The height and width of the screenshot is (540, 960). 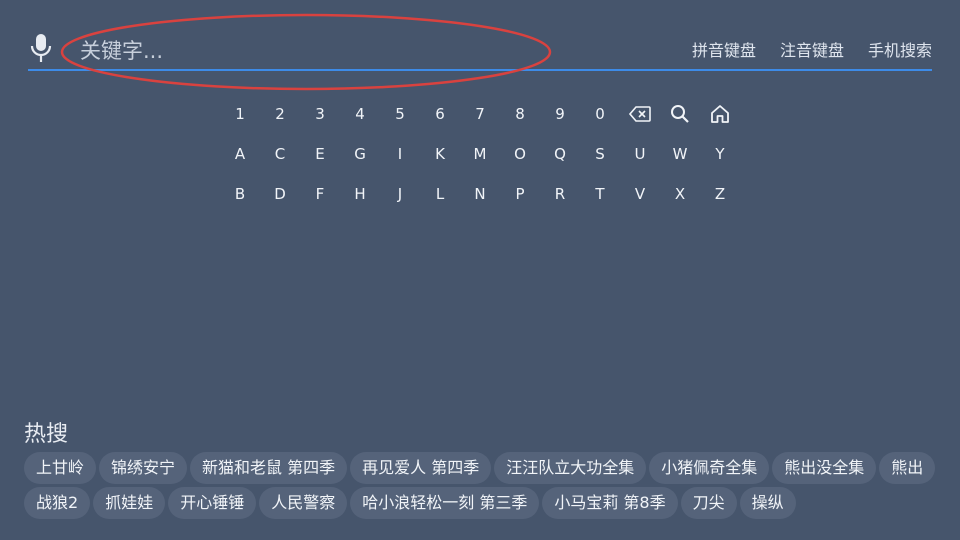 I want to click on key-j: J, so click(x=400, y=194).